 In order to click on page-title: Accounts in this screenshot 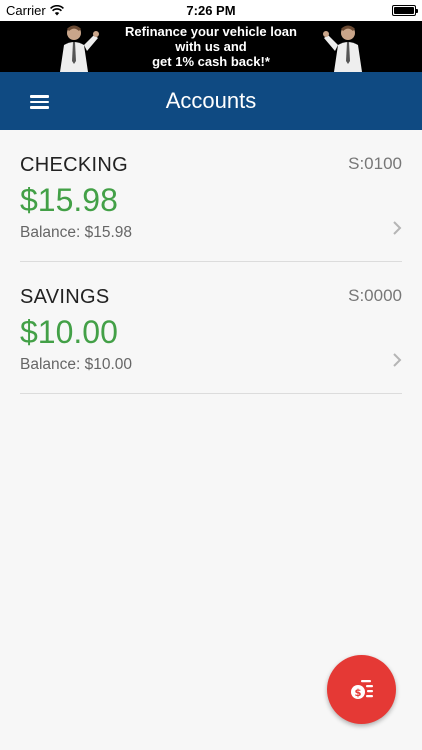, I will do `click(211, 100)`.